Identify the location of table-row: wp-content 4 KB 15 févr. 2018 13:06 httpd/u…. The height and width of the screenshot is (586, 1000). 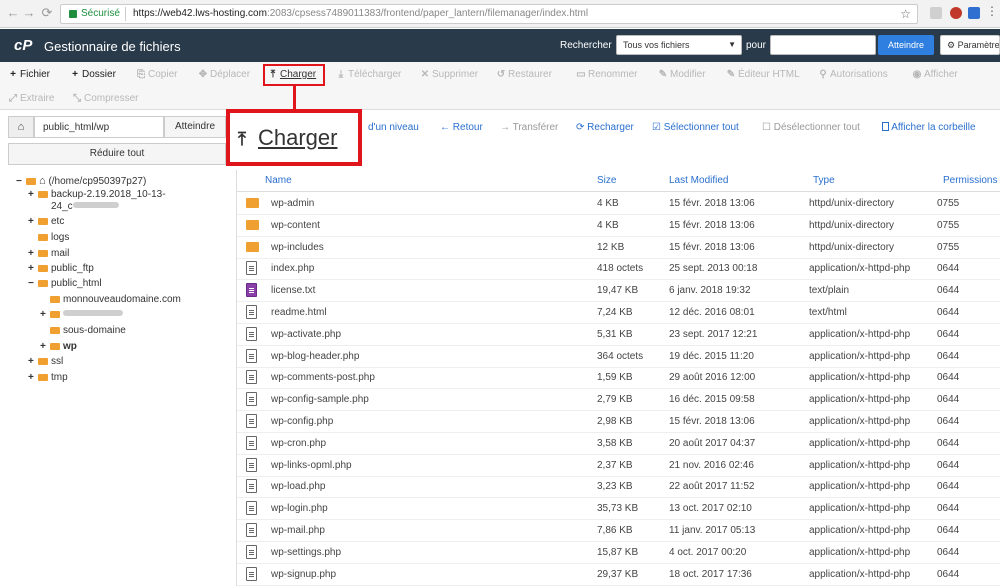
(618, 226).